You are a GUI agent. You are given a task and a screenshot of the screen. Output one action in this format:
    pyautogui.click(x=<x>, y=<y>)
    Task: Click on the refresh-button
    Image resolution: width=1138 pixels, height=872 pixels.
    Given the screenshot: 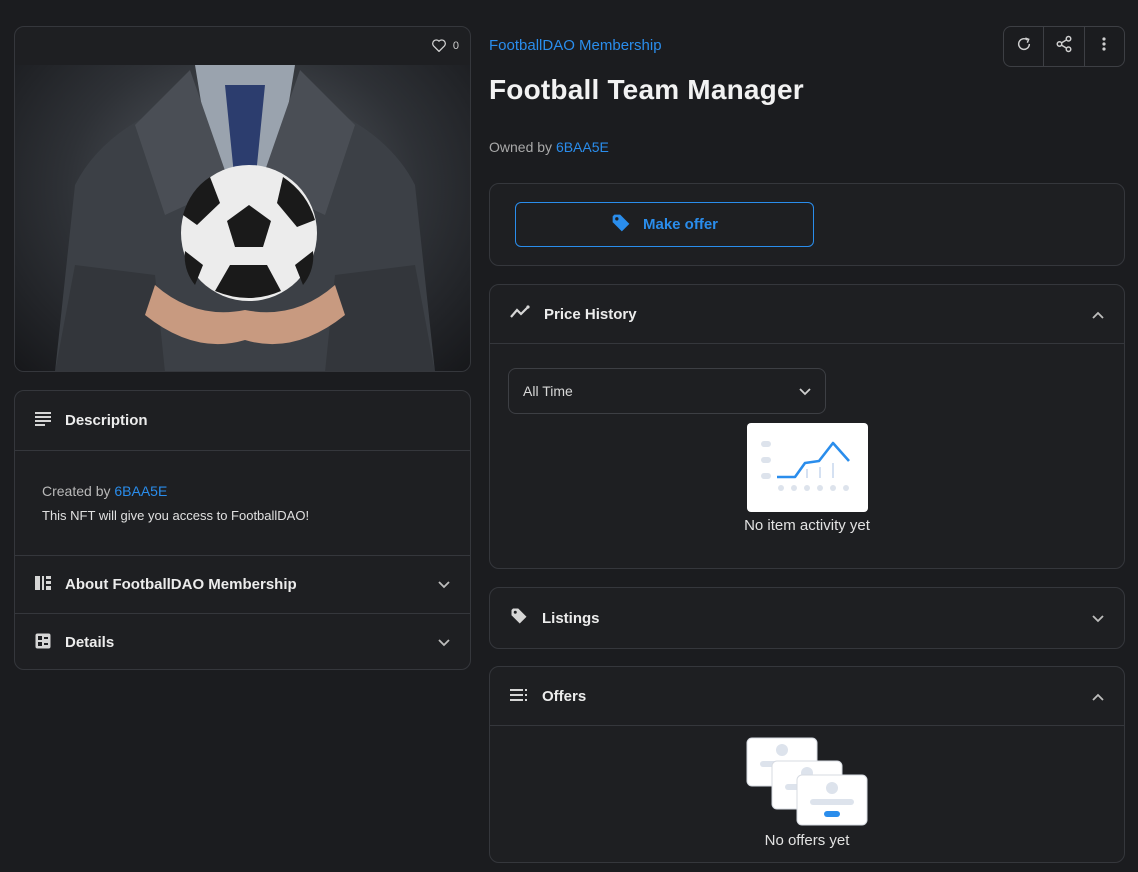 What is the action you would take?
    pyautogui.click(x=1024, y=46)
    